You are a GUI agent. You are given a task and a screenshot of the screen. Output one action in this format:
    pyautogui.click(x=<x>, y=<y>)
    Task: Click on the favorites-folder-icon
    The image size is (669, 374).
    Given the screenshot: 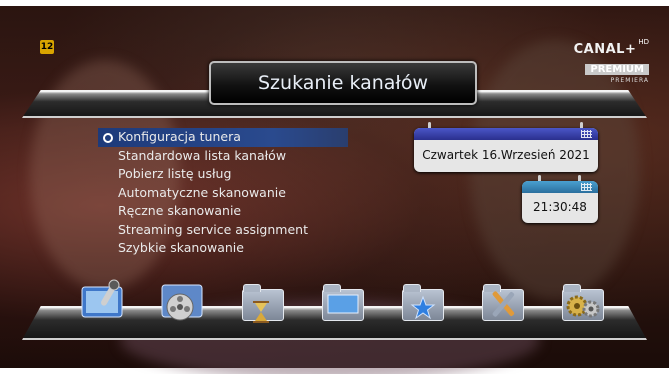 What is the action you would take?
    pyautogui.click(x=422, y=301)
    